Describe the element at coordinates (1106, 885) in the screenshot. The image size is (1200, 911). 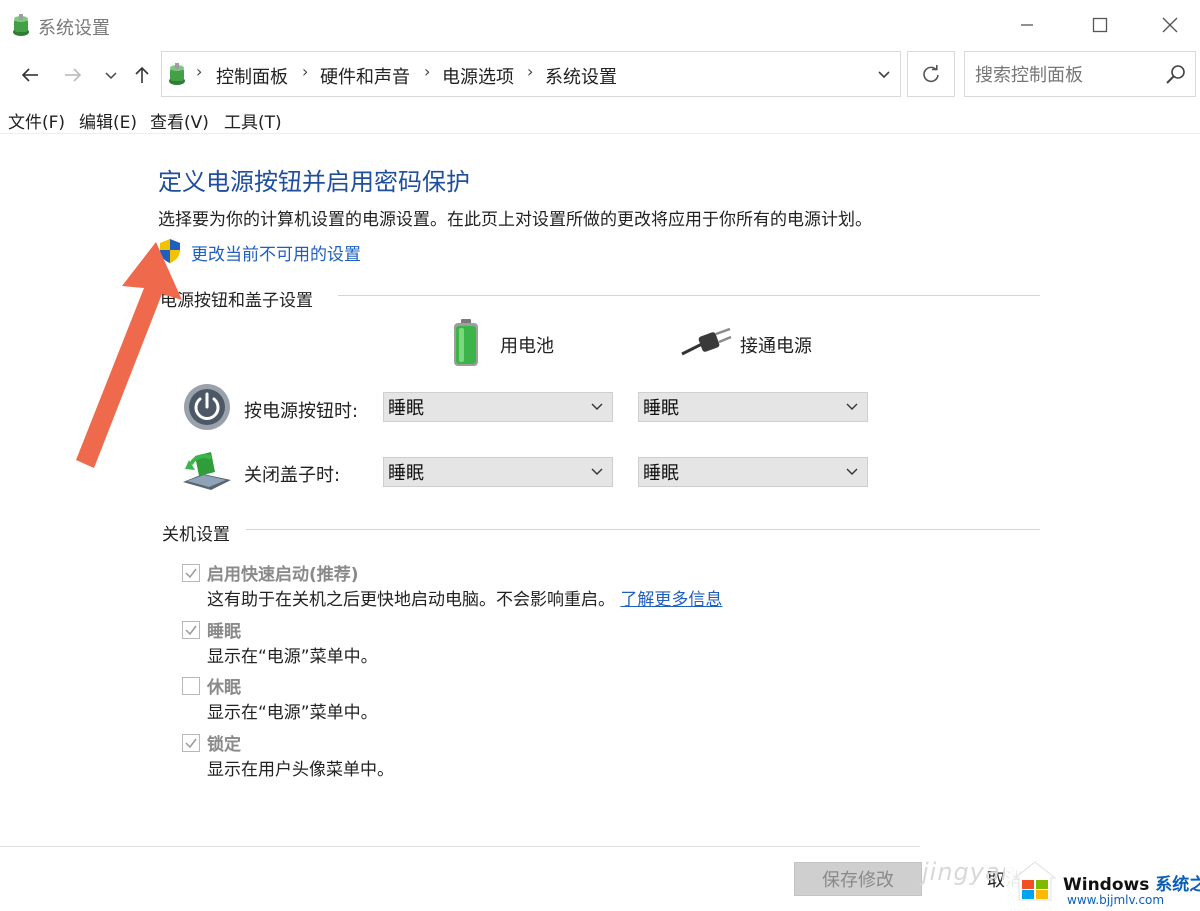
I see `badge-windows-text: Windows` at that location.